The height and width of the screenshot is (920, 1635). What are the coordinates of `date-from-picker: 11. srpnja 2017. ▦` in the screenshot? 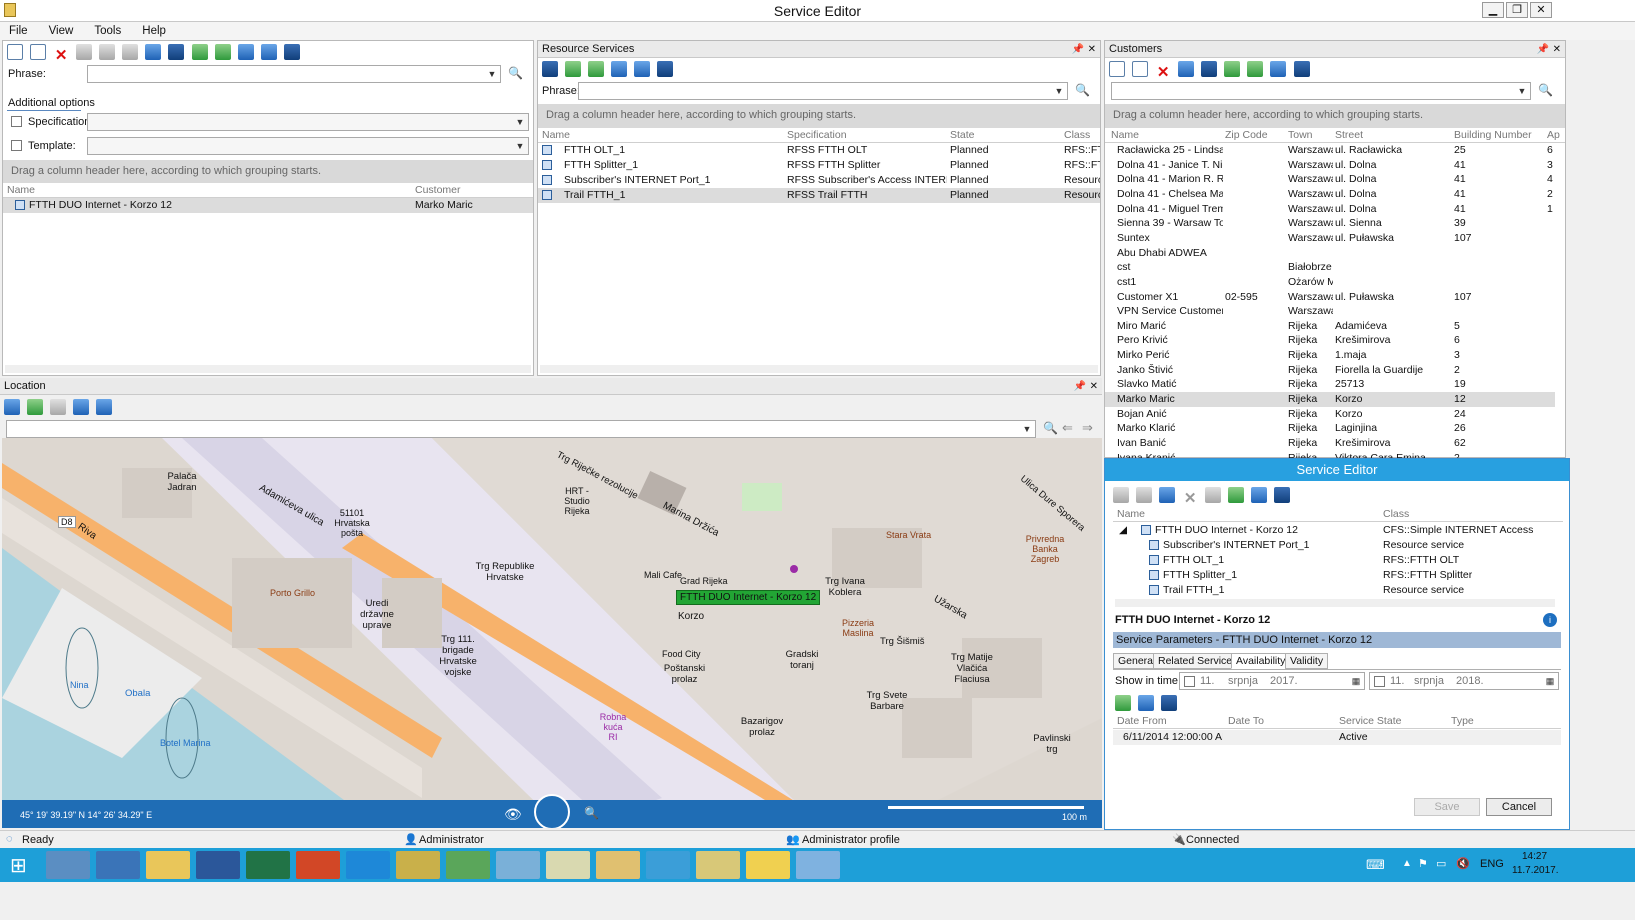 It's located at (1272, 681).